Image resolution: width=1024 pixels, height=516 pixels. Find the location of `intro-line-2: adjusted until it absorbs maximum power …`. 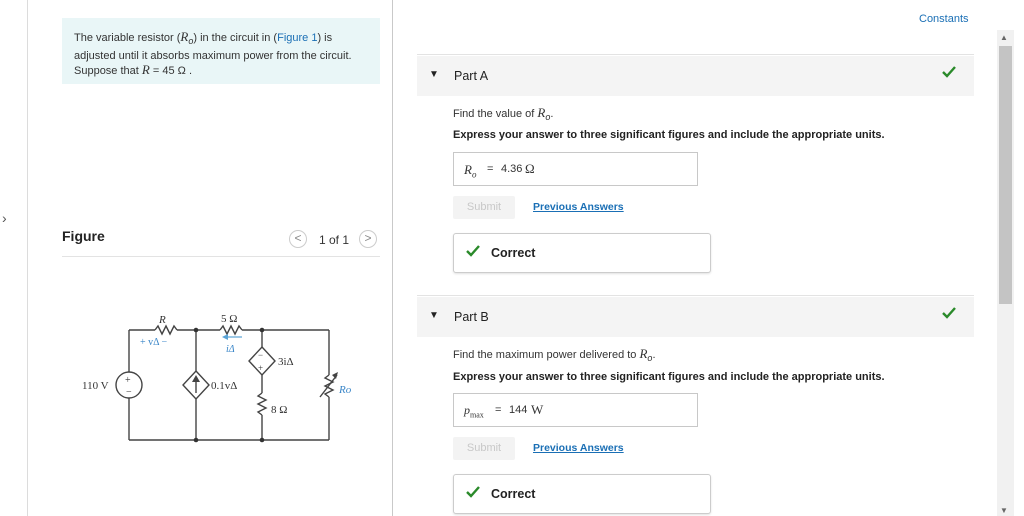

intro-line-2: adjusted until it absorbs maximum power … is located at coordinates (213, 55).